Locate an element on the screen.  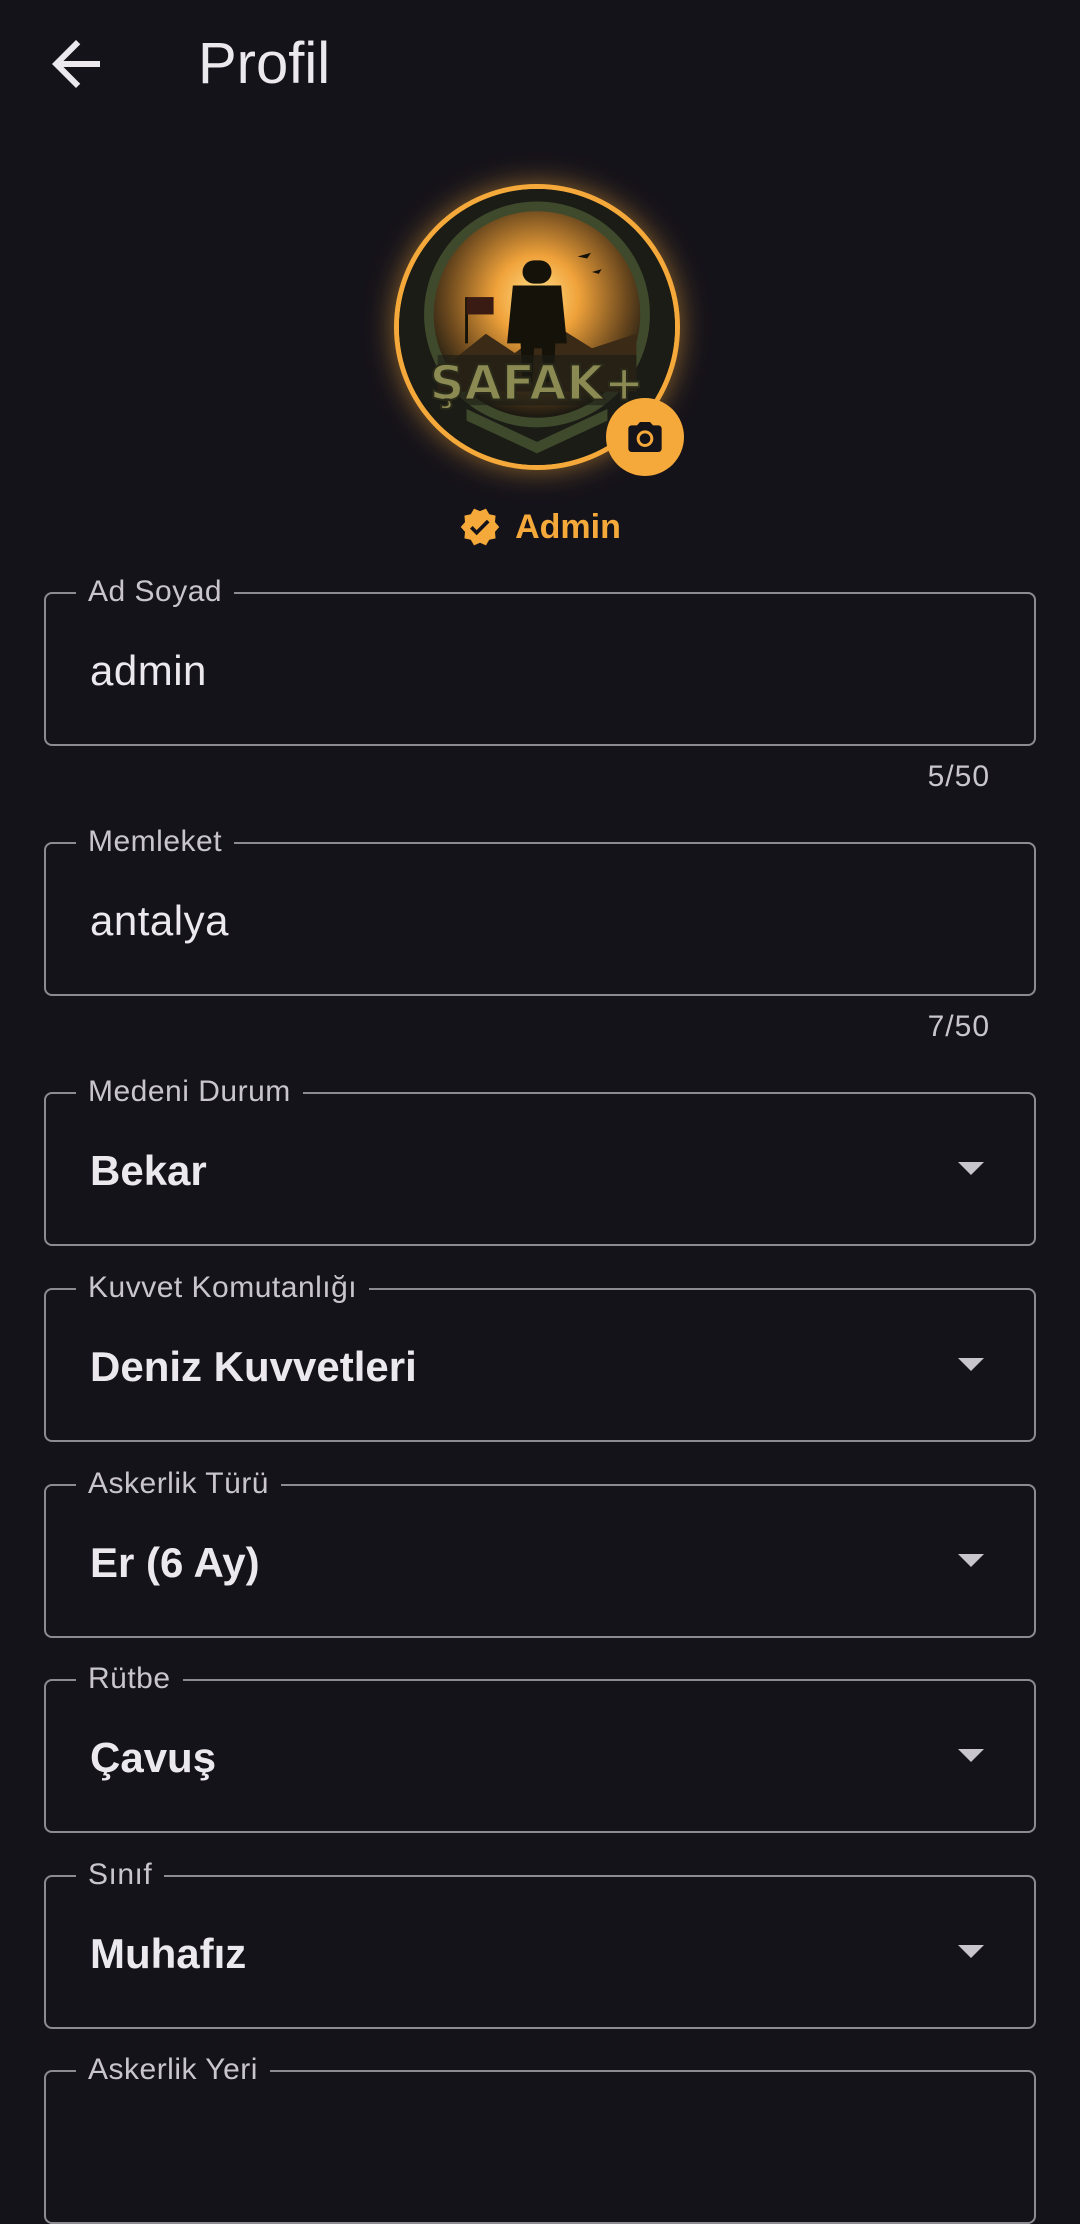
force-command-label: Kuvvet Komutanlığı is located at coordinates (223, 1288).